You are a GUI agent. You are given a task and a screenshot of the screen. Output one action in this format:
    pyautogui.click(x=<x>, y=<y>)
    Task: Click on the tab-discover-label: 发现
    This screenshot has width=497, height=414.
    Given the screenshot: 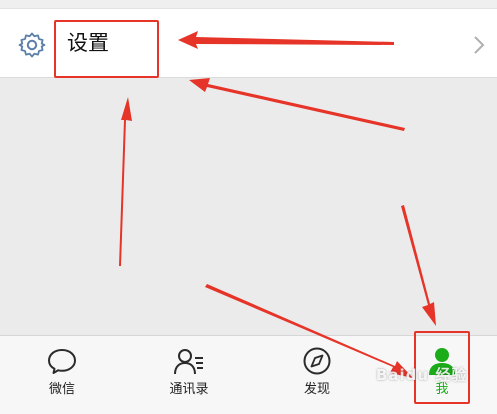 What is the action you would take?
    pyautogui.click(x=316, y=389)
    